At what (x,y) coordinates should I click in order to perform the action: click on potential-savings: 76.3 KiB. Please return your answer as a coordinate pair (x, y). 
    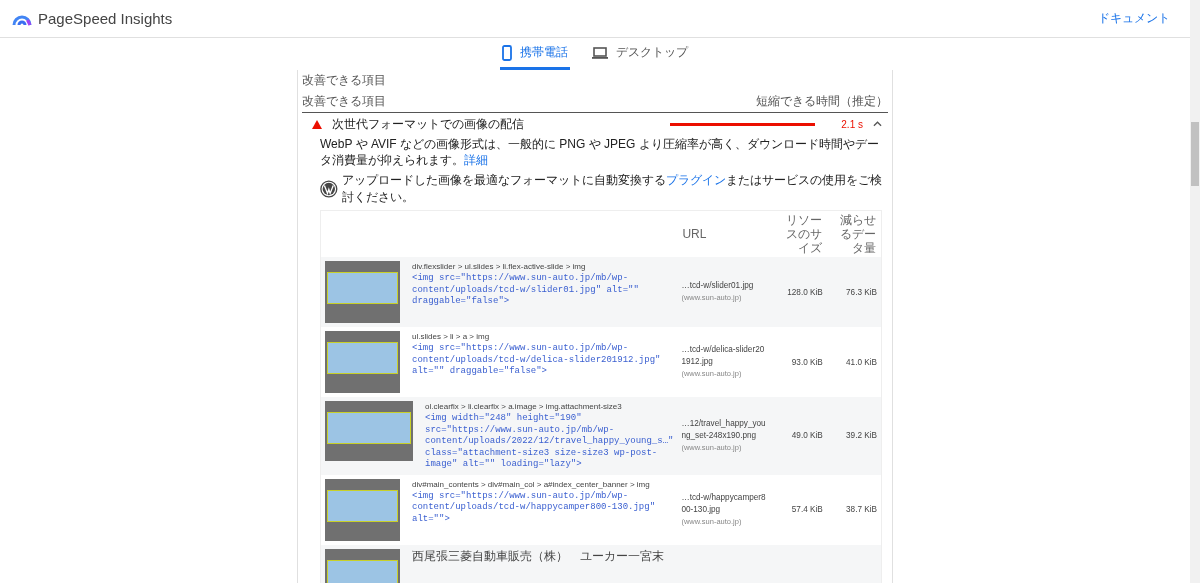
    Looking at the image, I should click on (861, 292).